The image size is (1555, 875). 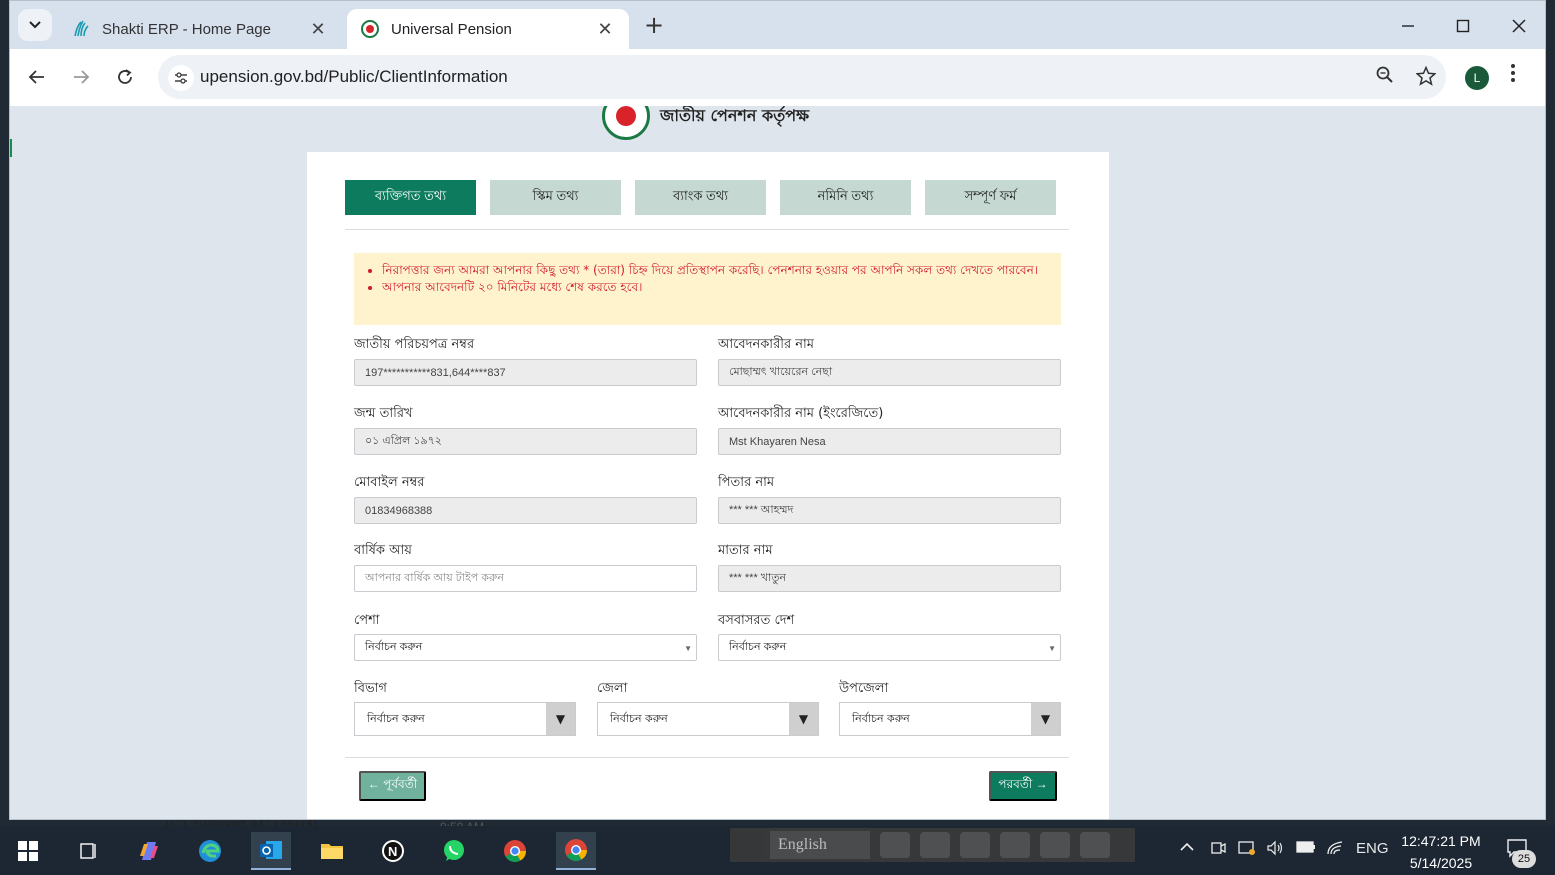 I want to click on tab-label: Universal Pension, so click(x=451, y=29).